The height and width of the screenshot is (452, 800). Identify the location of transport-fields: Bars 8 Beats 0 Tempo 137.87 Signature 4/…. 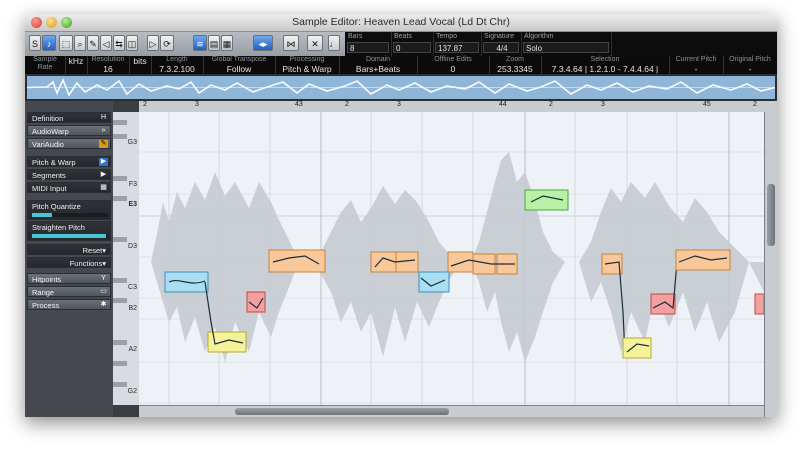
(561, 44).